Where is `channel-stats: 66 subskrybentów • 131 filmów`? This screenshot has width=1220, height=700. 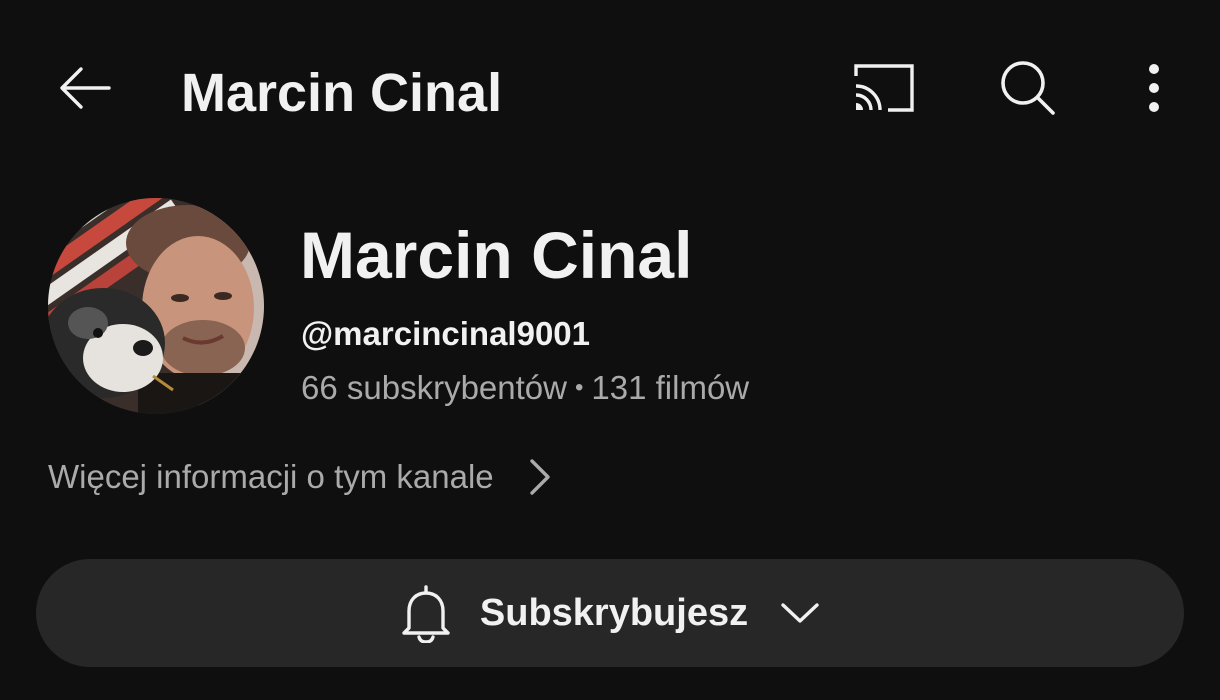
channel-stats: 66 subskrybentów • 131 filmów is located at coordinates (525, 388).